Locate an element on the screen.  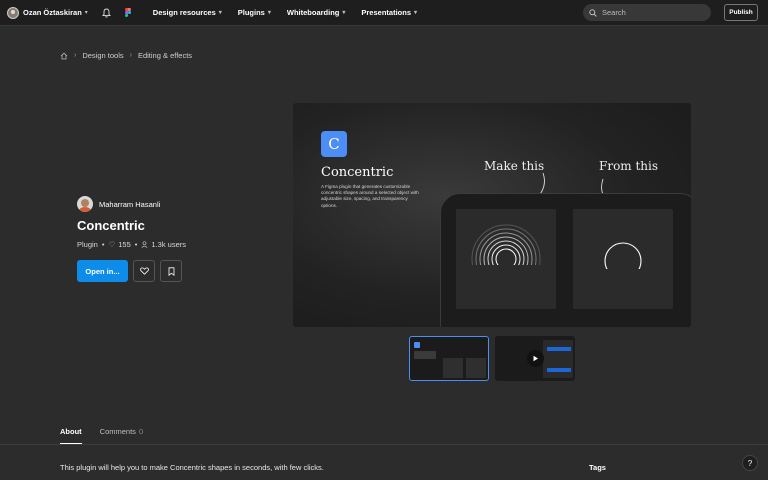
tab-comments: Comments 0 is located at coordinates (121, 435).